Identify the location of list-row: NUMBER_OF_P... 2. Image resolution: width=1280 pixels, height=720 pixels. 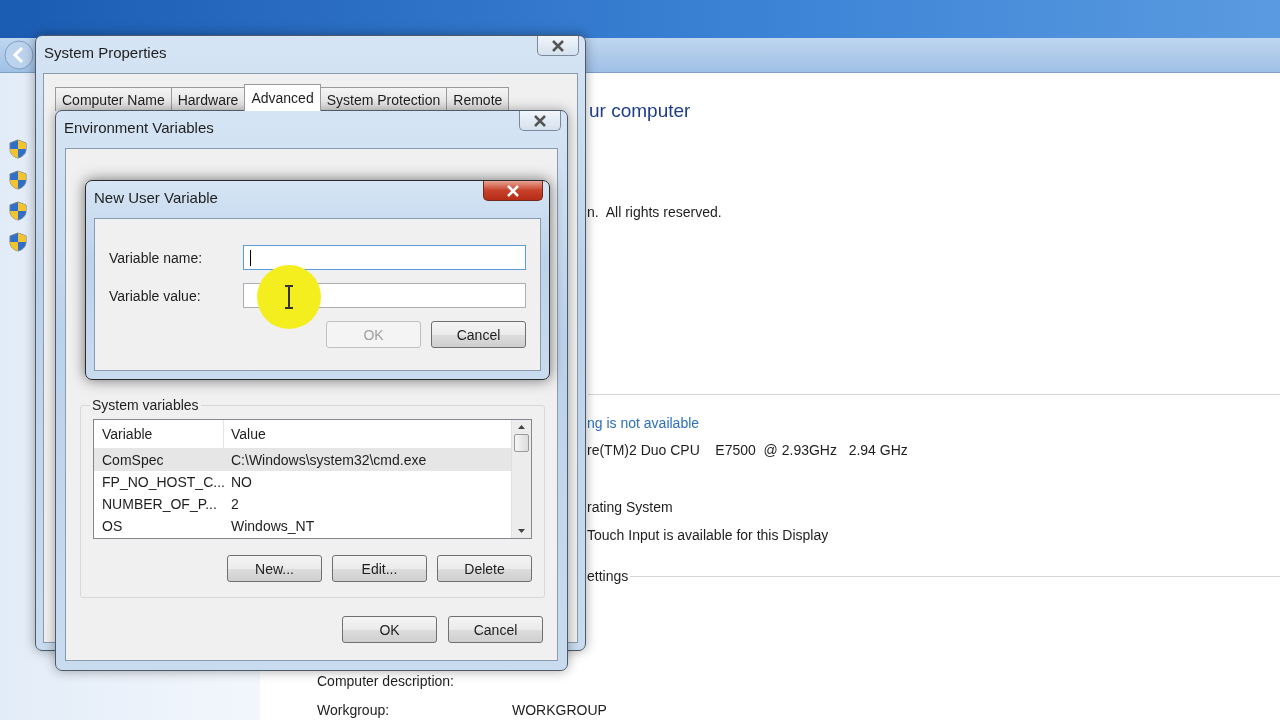
(302, 504).